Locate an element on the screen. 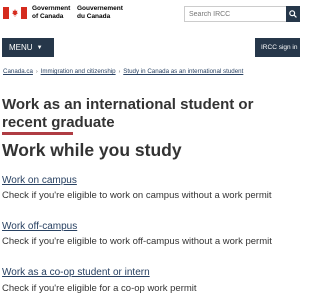 Image resolution: width=320 pixels, height=300 pixels. link-coop-intern: Work as a co-op student or intern is located at coordinates (76, 272).